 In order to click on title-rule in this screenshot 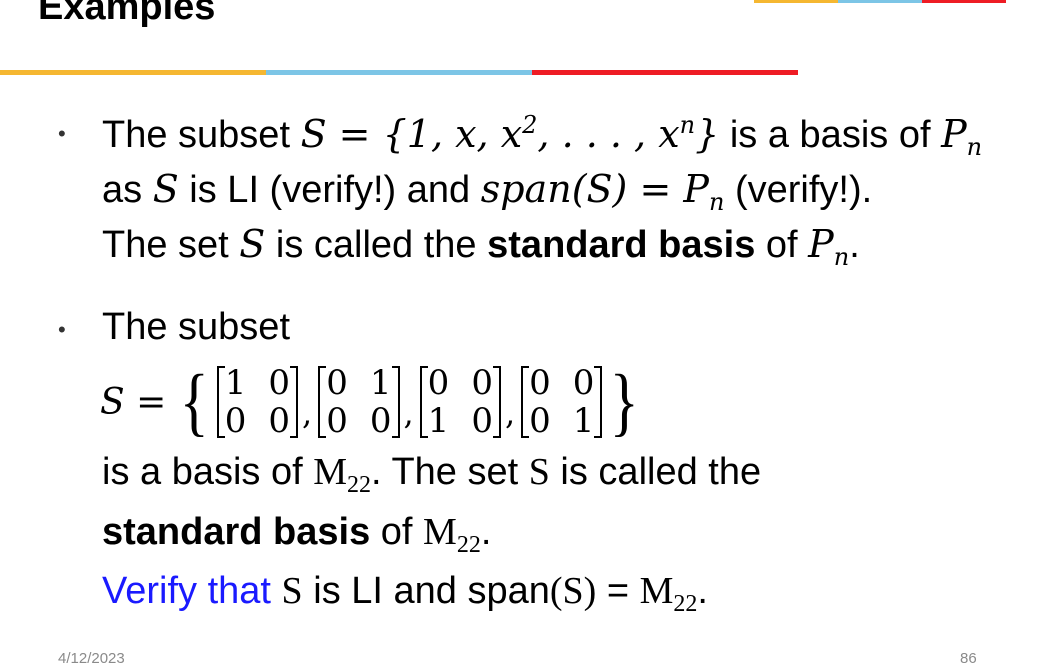, I will do `click(399, 72)`.